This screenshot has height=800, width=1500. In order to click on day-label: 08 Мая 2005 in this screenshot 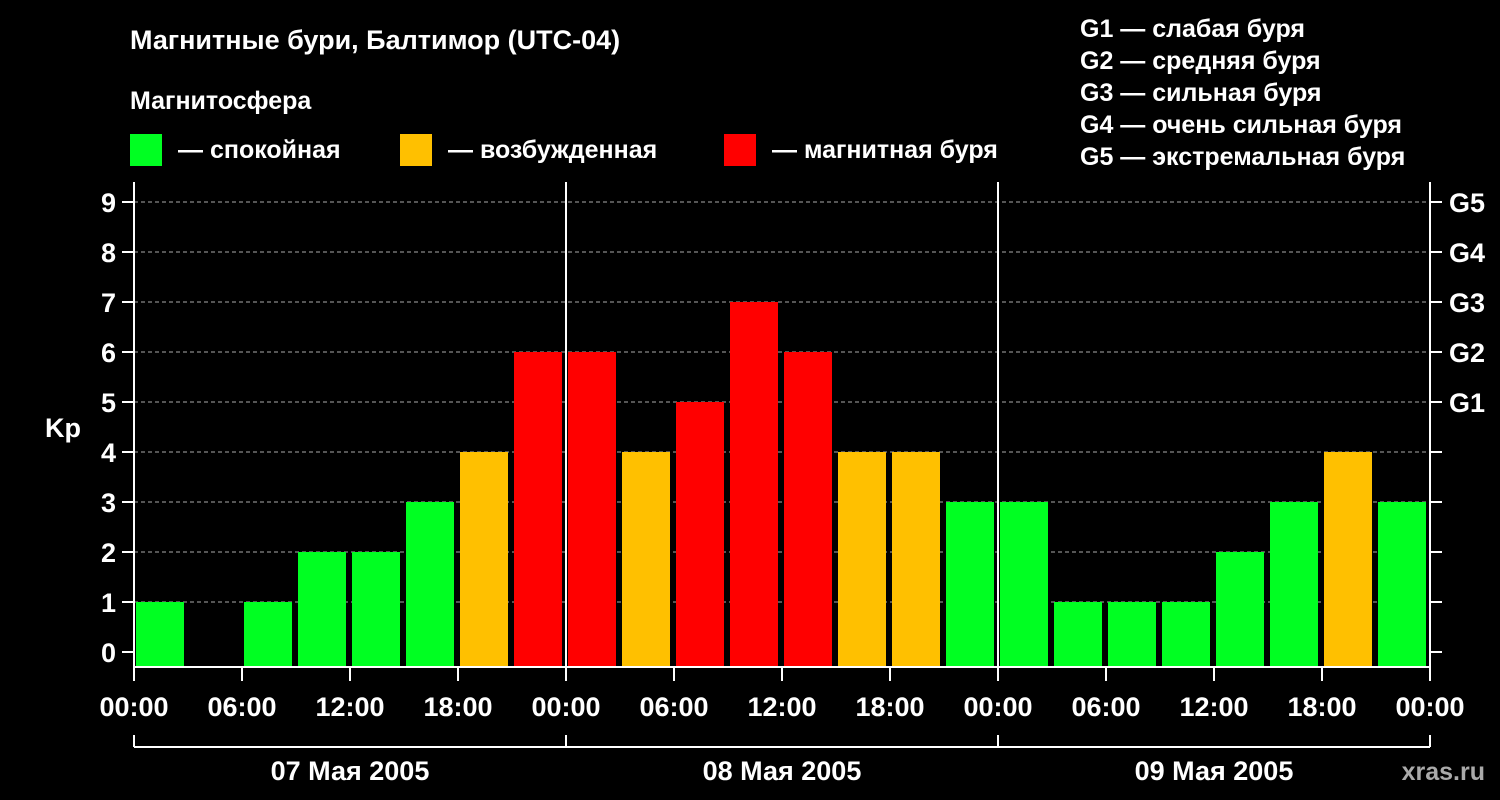, I will do `click(782, 771)`.